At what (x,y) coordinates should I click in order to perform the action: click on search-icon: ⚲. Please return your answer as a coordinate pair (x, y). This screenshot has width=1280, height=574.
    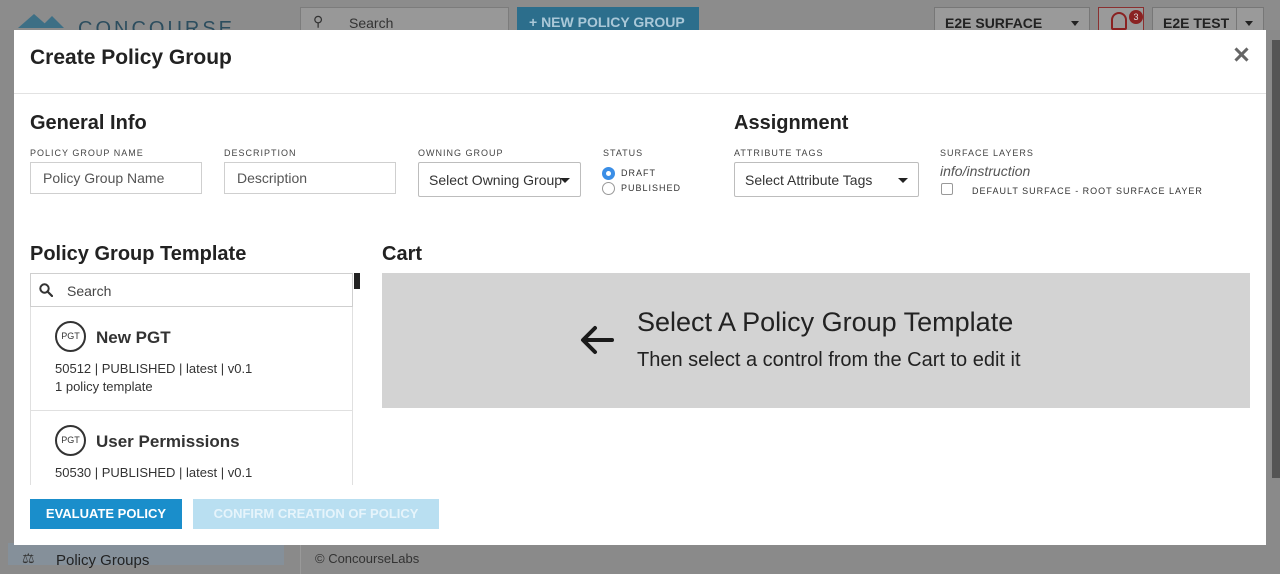
    Looking at the image, I should click on (318, 21).